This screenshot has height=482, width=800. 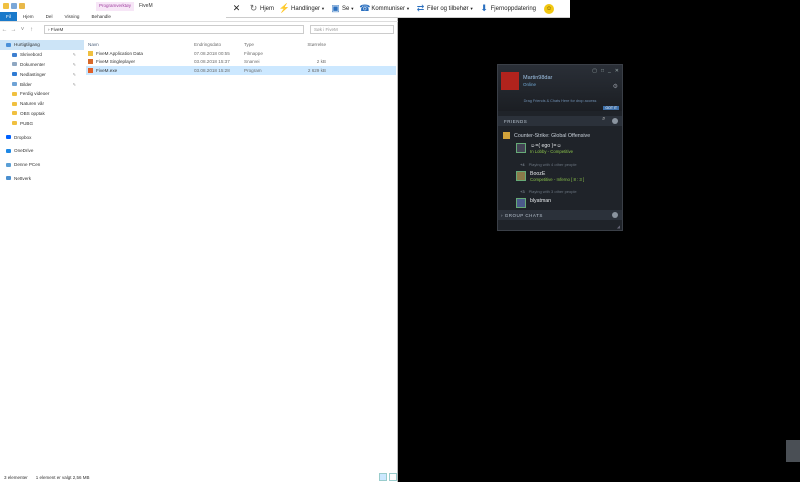 What do you see at coordinates (529, 84) in the screenshot?
I see `steam-status: Online` at bounding box center [529, 84].